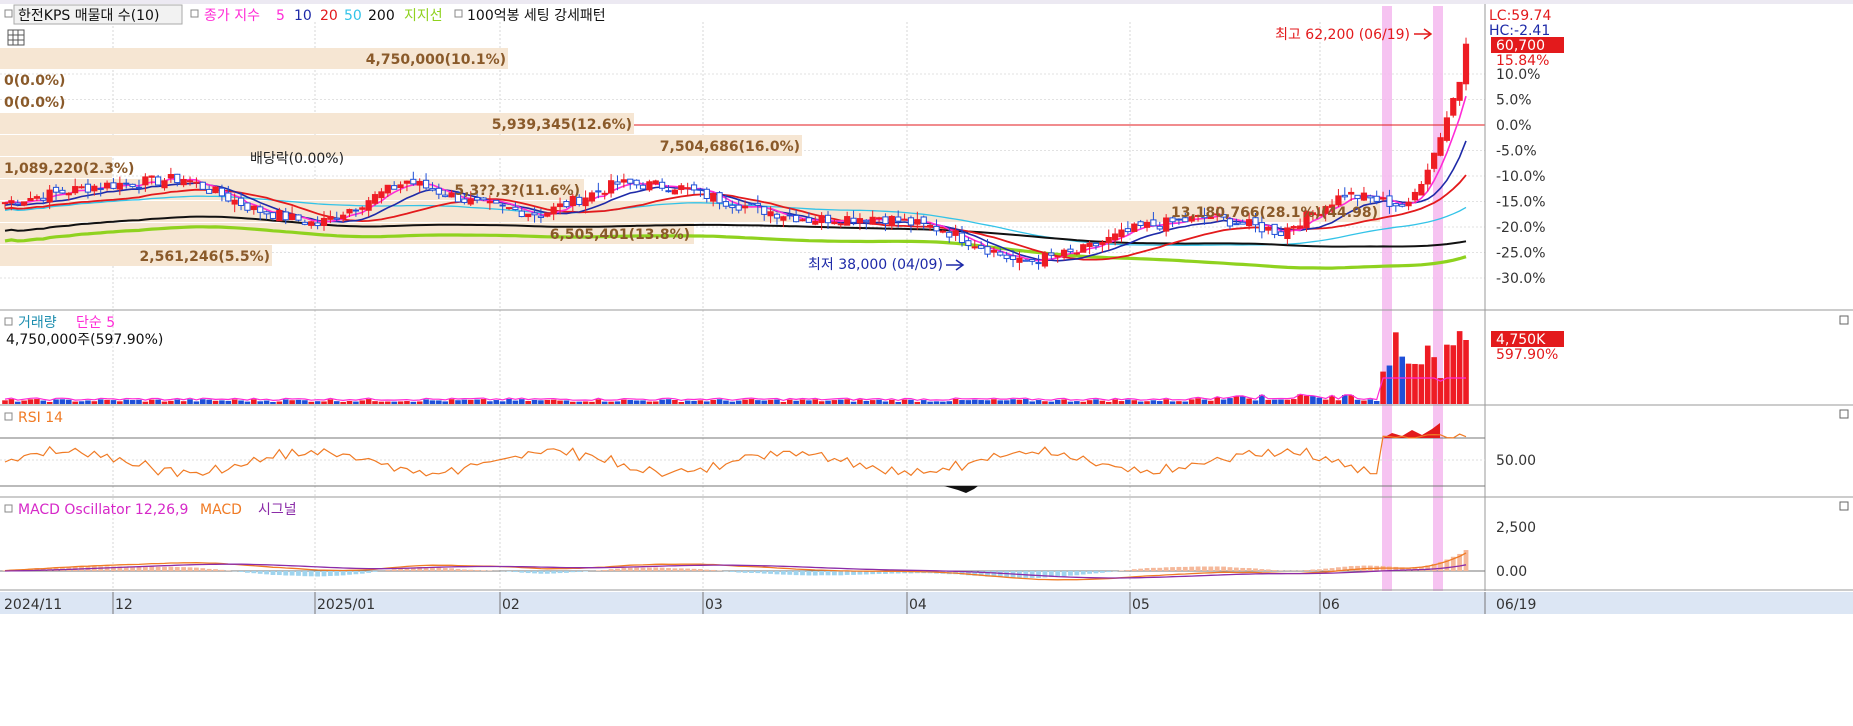 The width and height of the screenshot is (1853, 726). What do you see at coordinates (353, 16) in the screenshot?
I see `ma-period-50: 50` at bounding box center [353, 16].